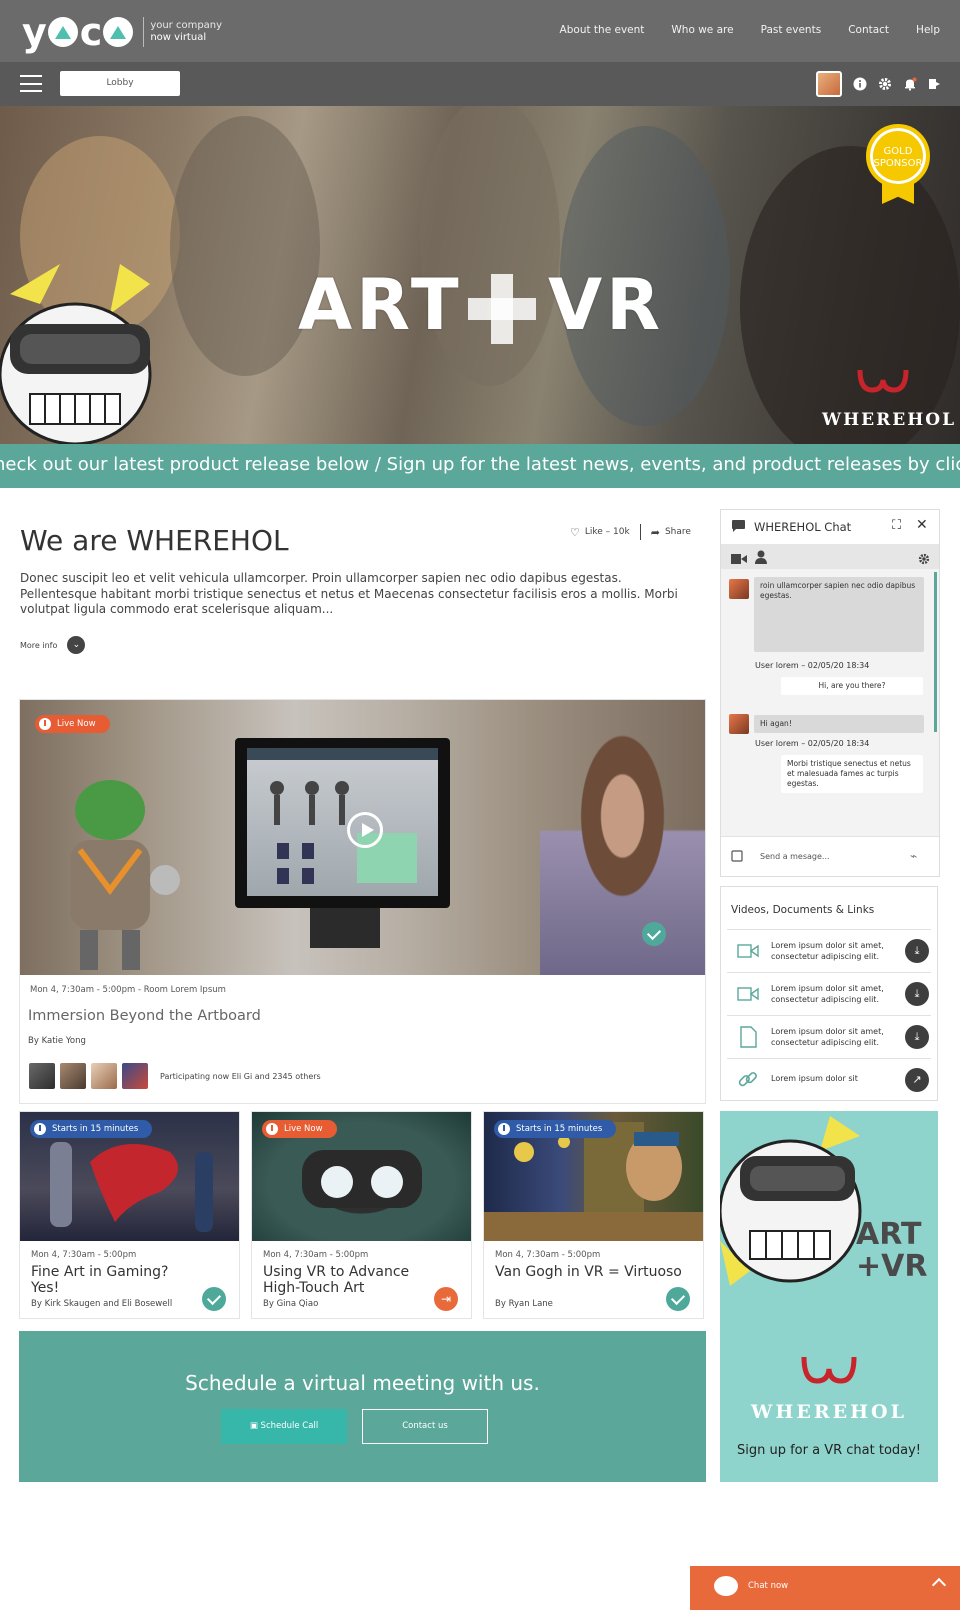  I want to click on expand-icon: ⛶, so click(896, 525).